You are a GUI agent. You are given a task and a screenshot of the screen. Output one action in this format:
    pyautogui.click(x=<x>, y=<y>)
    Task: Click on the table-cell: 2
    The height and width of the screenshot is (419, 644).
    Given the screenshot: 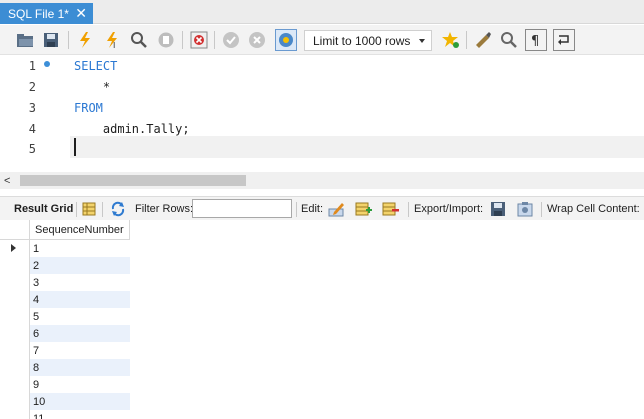 What is the action you would take?
    pyautogui.click(x=80, y=265)
    